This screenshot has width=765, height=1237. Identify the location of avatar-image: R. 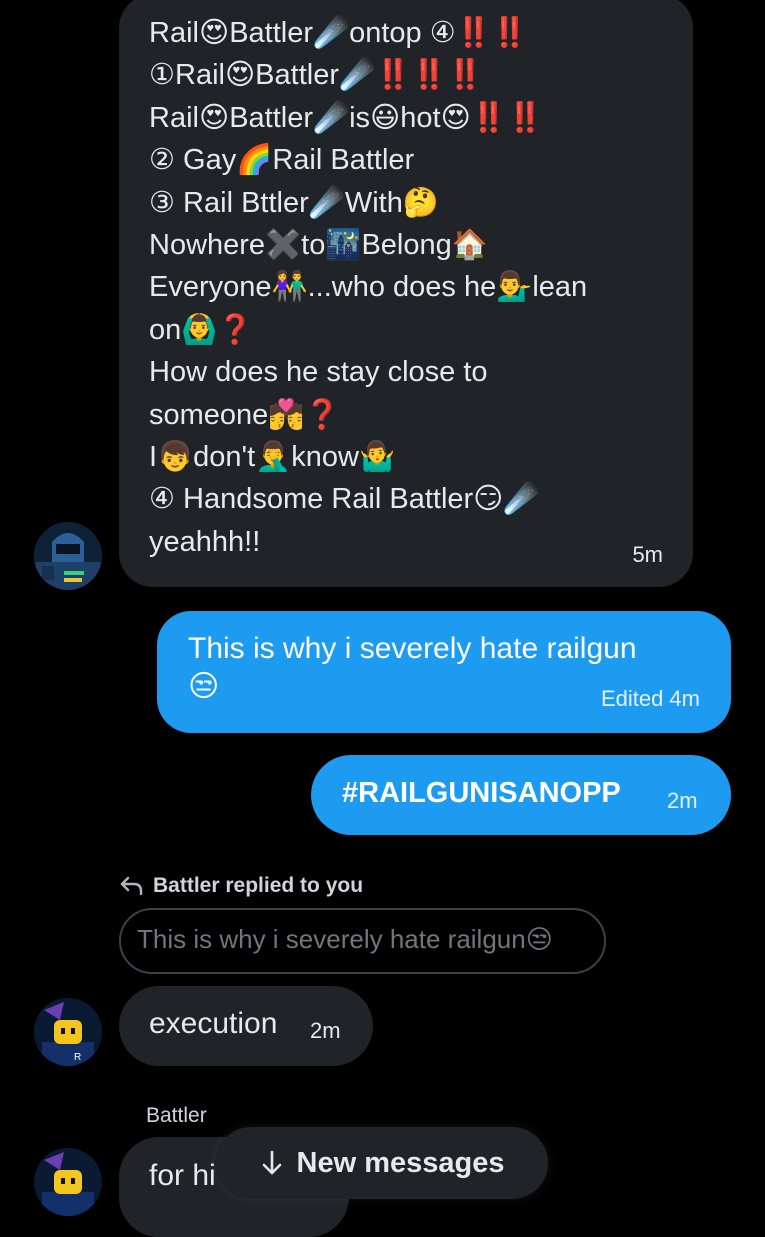
(68, 1032).